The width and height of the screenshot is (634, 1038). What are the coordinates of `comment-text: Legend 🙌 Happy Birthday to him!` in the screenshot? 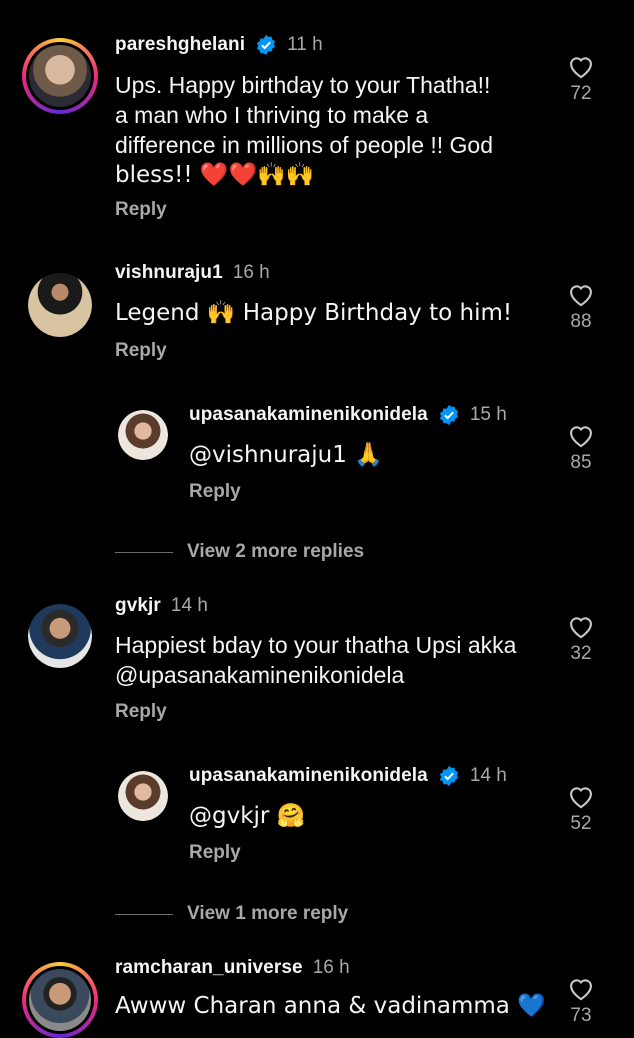 It's located at (314, 313).